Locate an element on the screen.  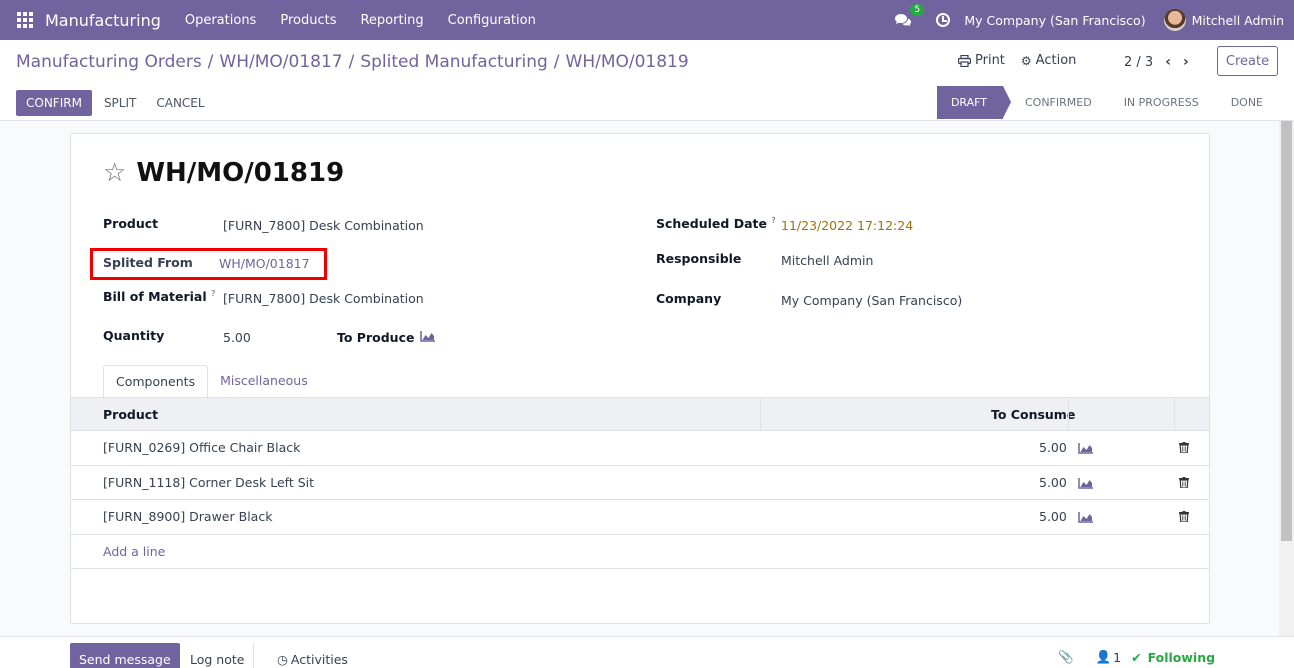
followers-count: 1 is located at coordinates (1117, 657).